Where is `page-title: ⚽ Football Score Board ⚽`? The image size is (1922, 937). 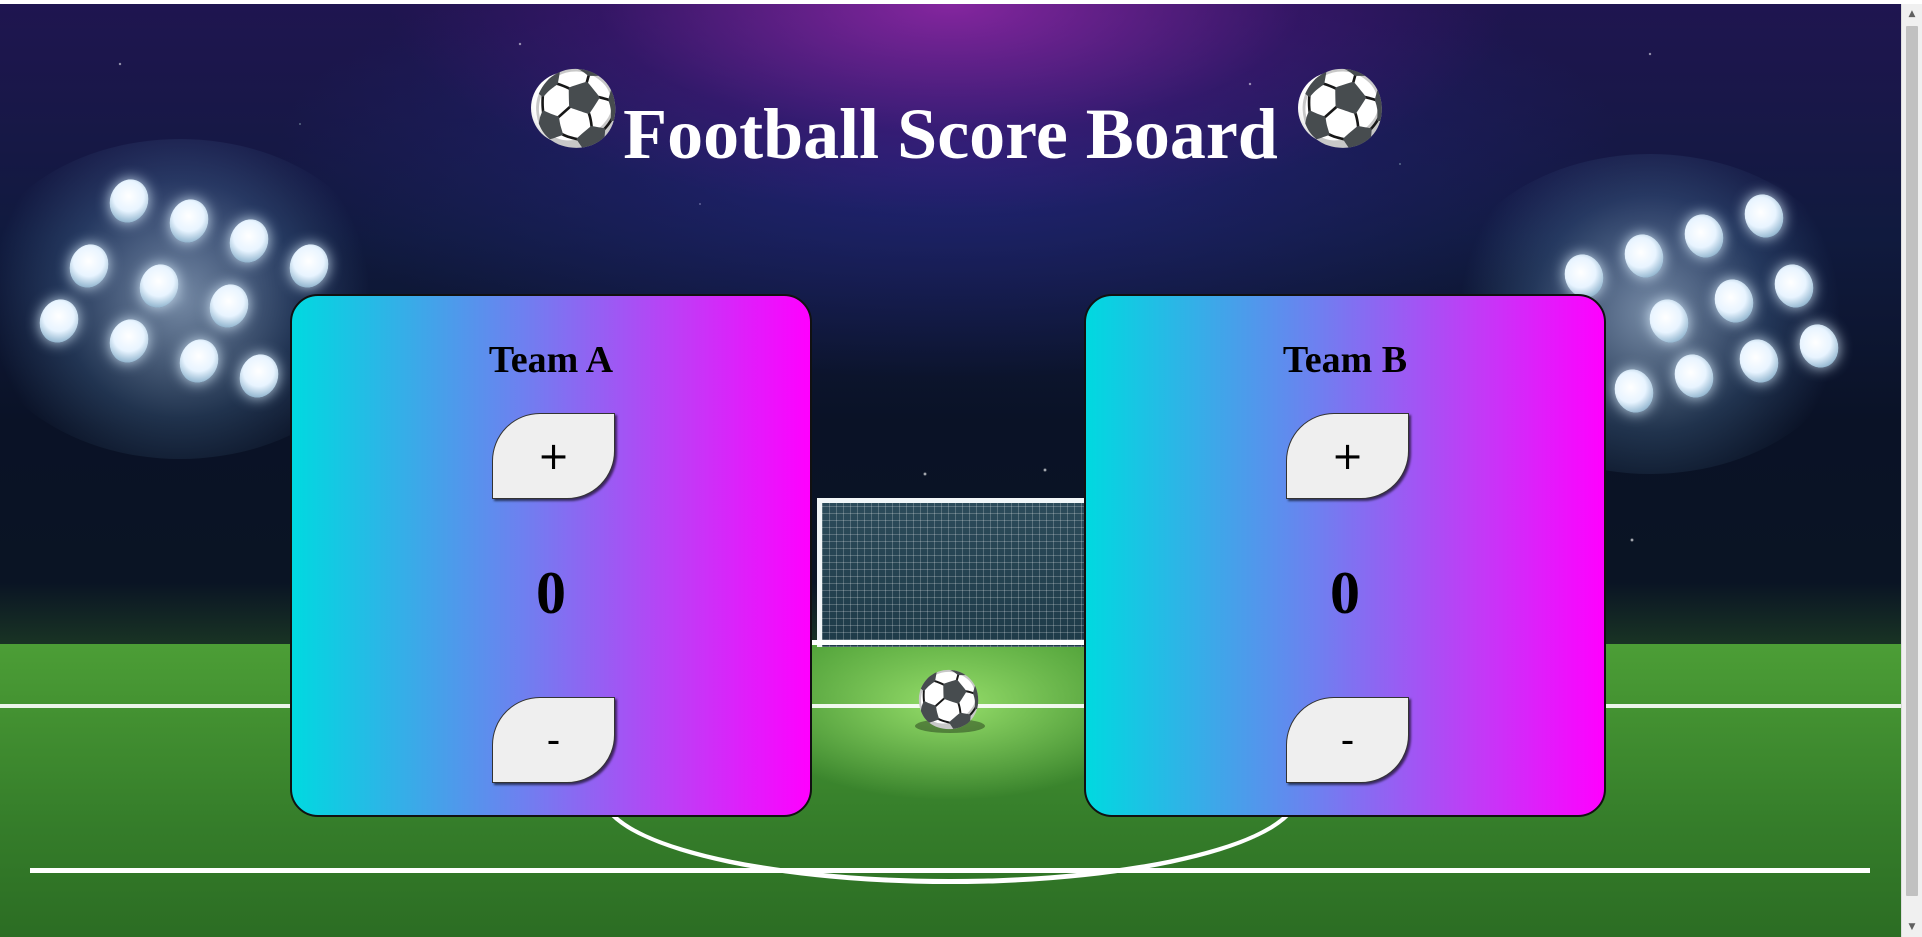
page-title: ⚽ Football Score Board ⚽ is located at coordinates (950, 128).